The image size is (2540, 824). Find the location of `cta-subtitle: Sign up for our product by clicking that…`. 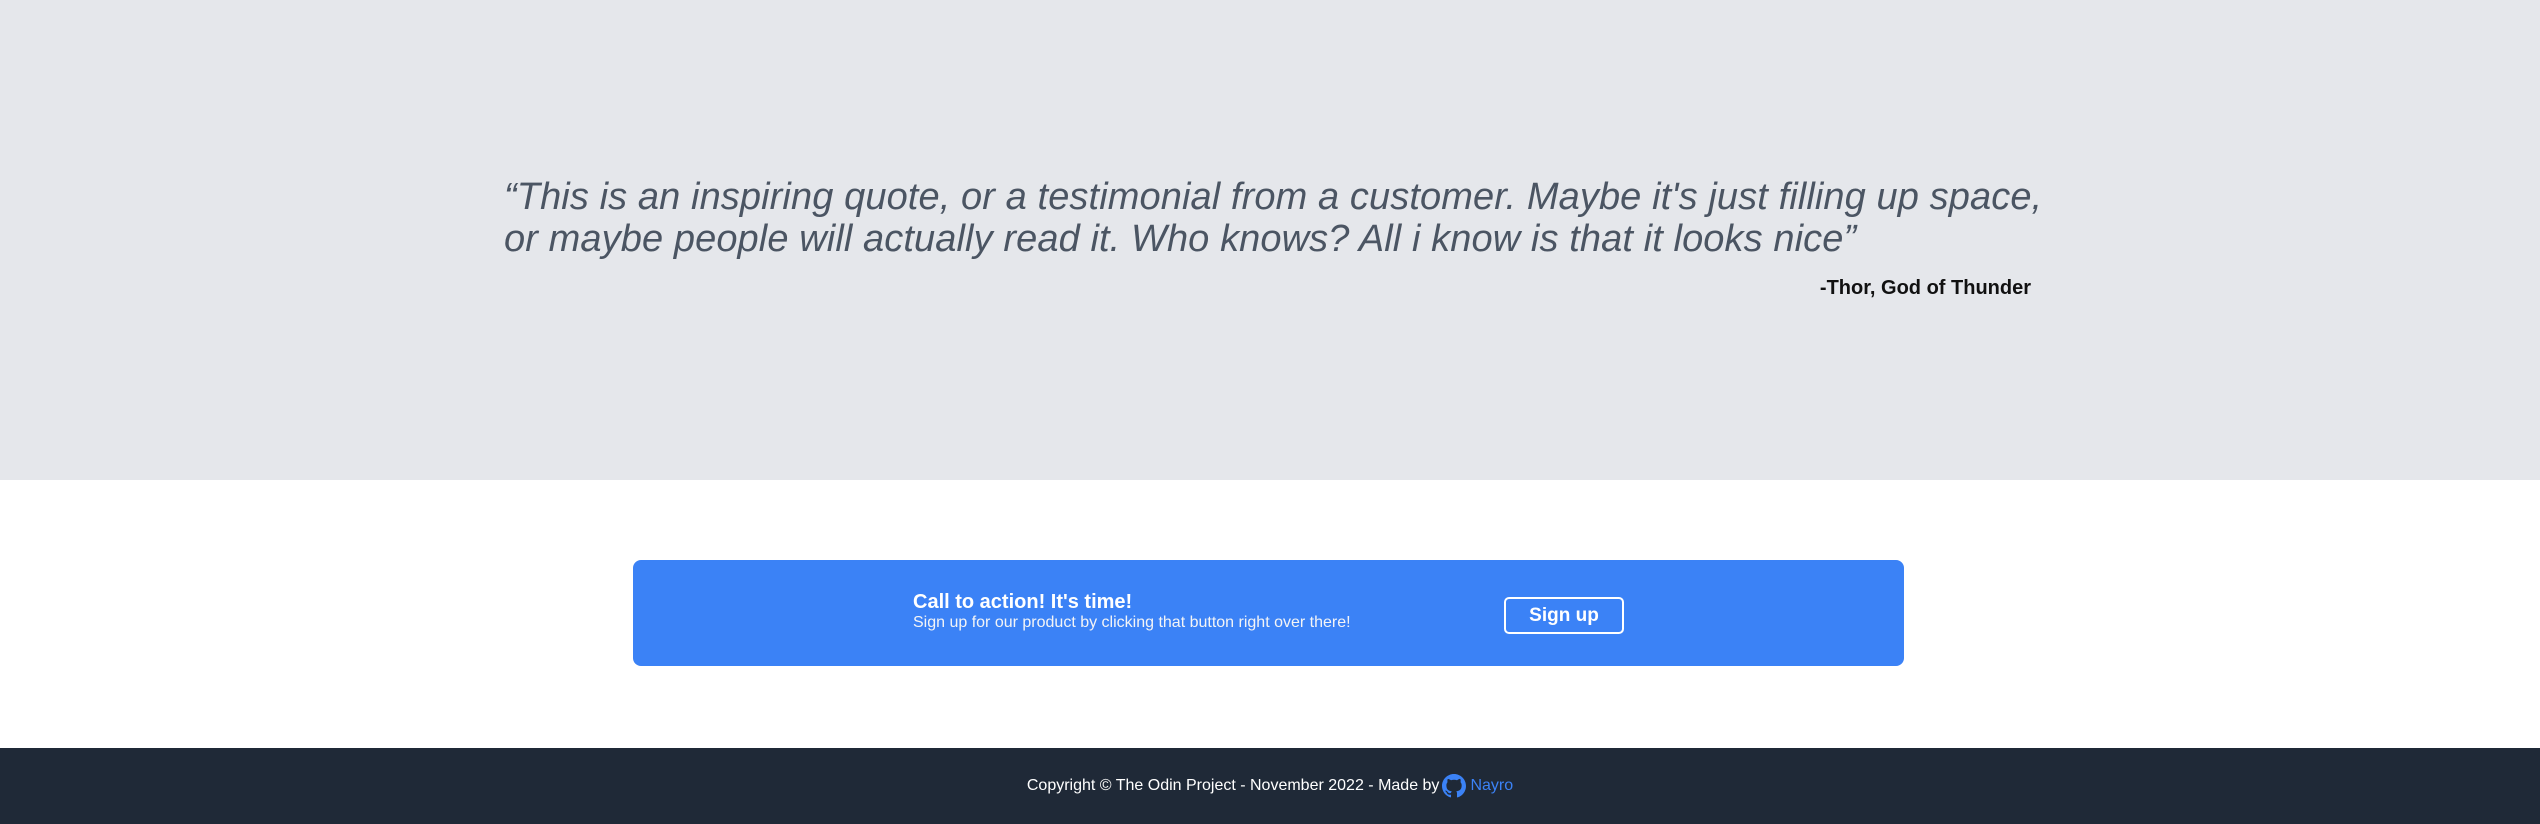

cta-subtitle: Sign up for our product by clicking that… is located at coordinates (1132, 622).